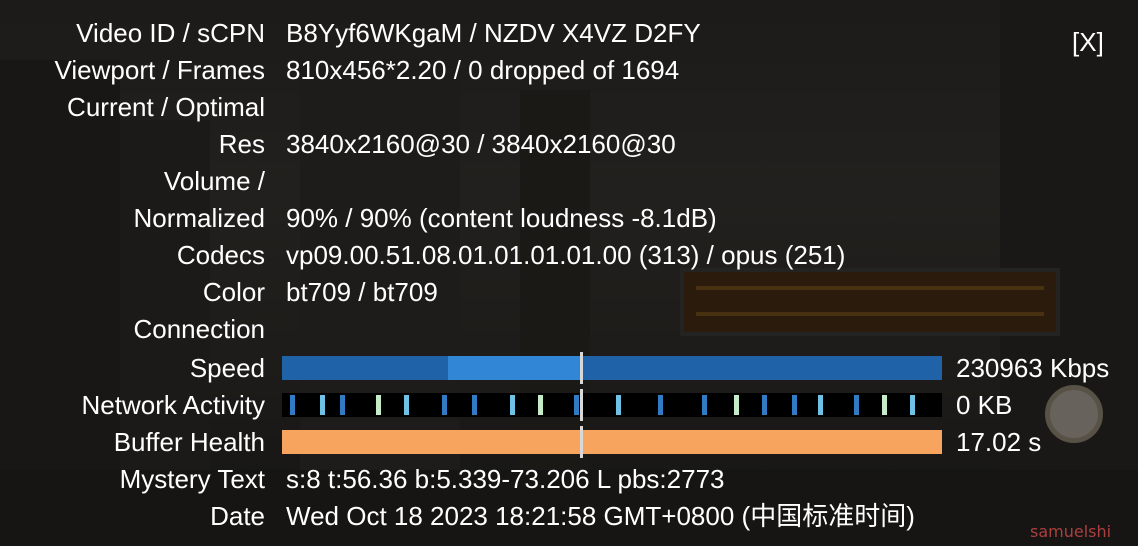  Describe the element at coordinates (984, 405) in the screenshot. I see `value-network-activity: 0 KB` at that location.